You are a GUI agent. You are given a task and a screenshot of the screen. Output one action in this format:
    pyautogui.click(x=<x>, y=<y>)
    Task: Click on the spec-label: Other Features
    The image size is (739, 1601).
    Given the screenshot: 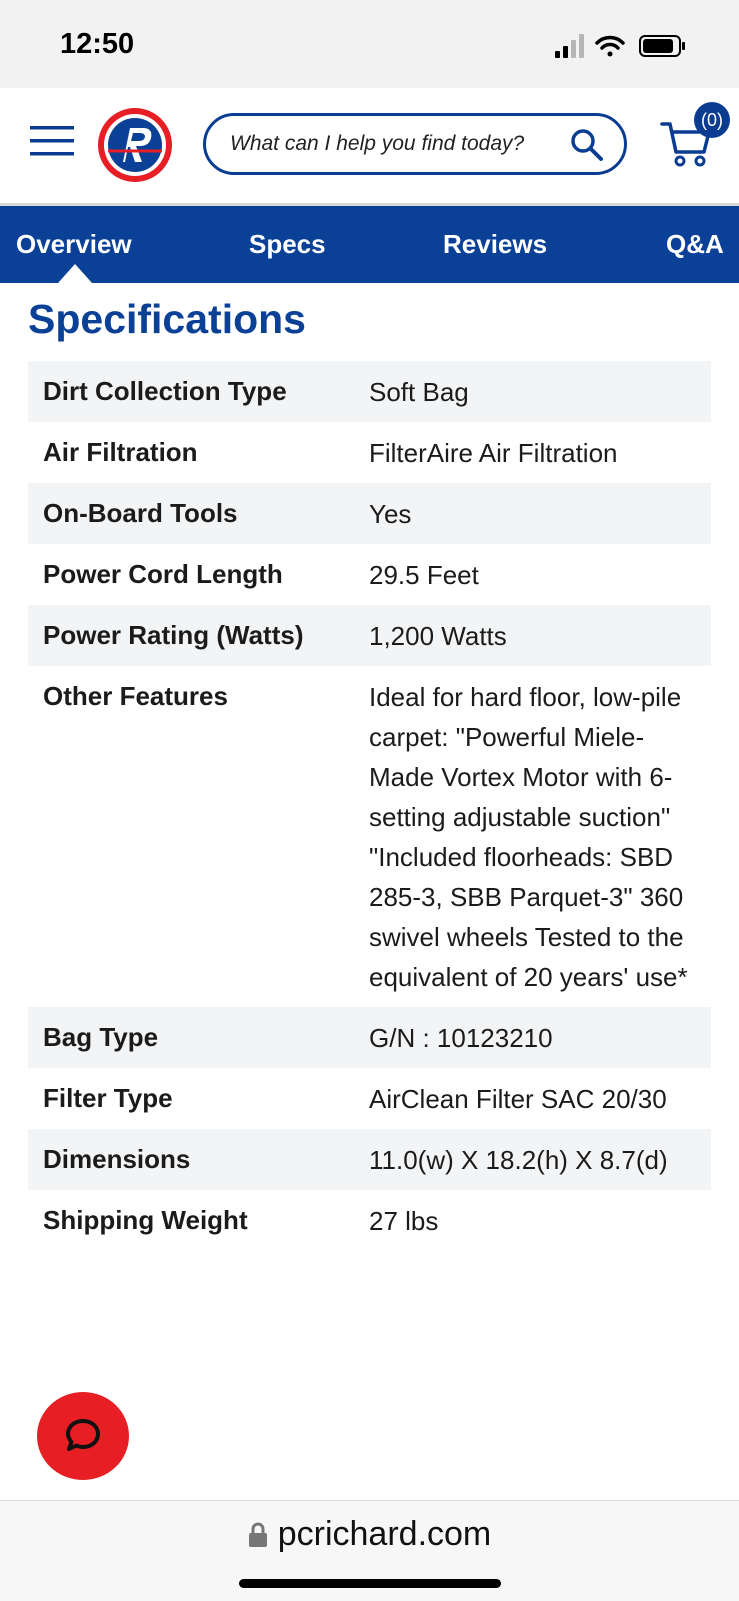 What is the action you would take?
    pyautogui.click(x=135, y=696)
    